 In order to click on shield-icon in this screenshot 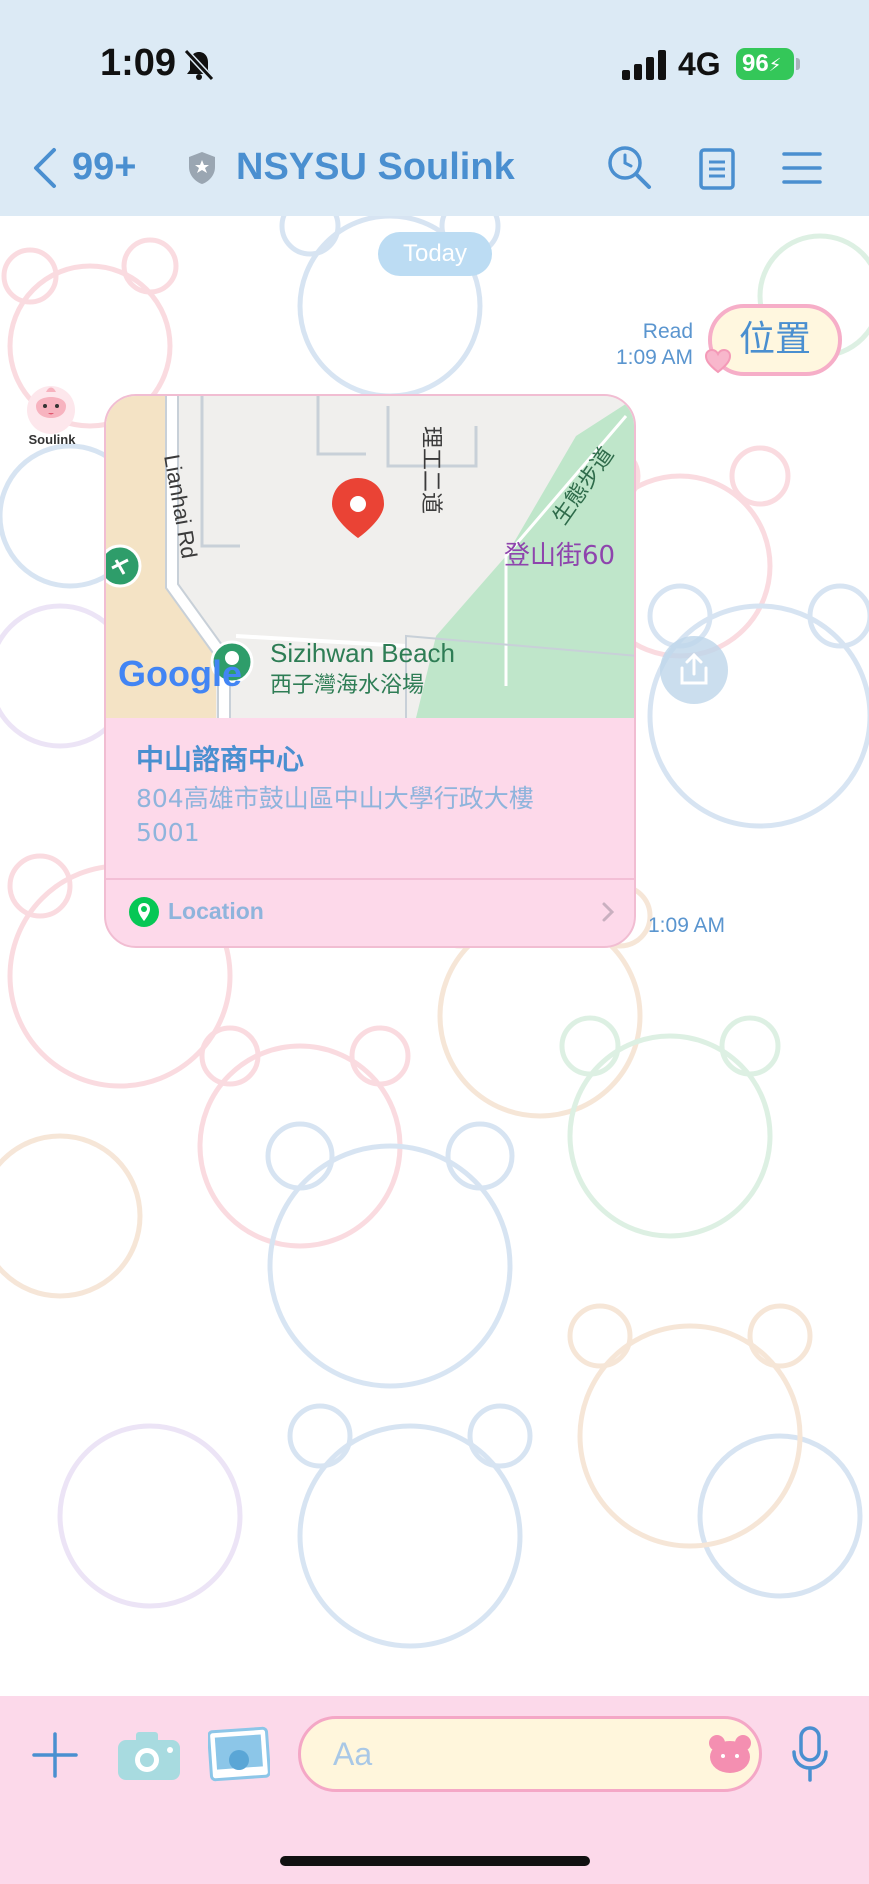, I will do `click(202, 168)`.